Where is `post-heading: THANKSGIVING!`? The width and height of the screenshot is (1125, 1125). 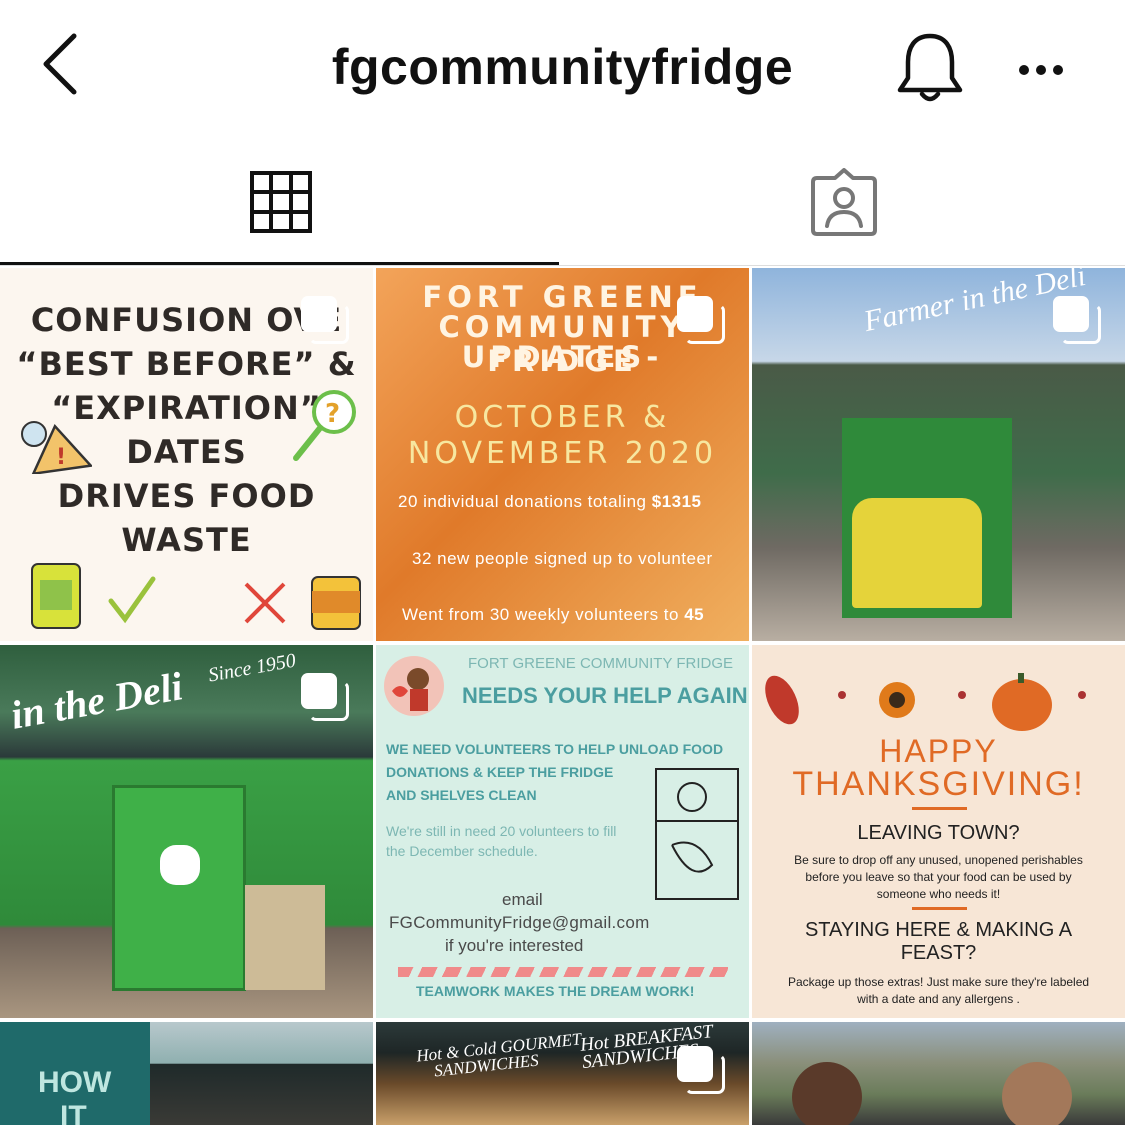
post-heading: THANKSGIVING! is located at coordinates (938, 784).